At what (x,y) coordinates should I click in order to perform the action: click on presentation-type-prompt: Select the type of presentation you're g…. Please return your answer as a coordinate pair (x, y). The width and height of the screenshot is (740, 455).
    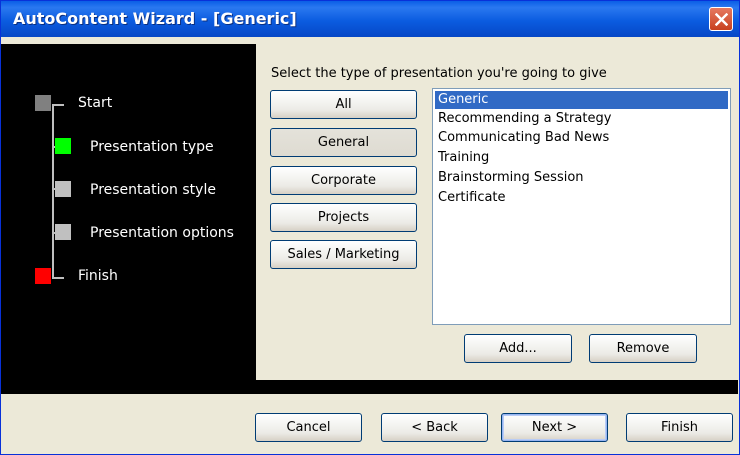
    Looking at the image, I should click on (439, 73).